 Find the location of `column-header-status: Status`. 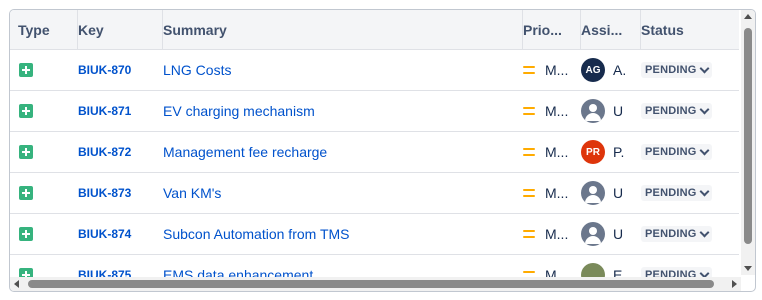

column-header-status: Status is located at coordinates (690, 29).